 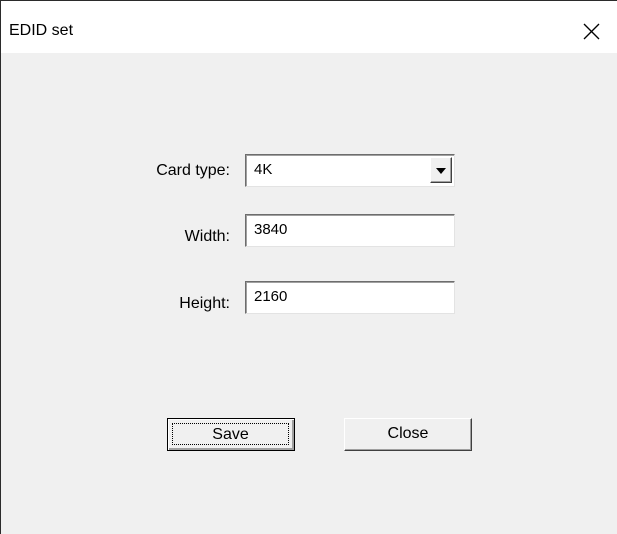 I want to click on card-type-label: Card type:, so click(x=193, y=170).